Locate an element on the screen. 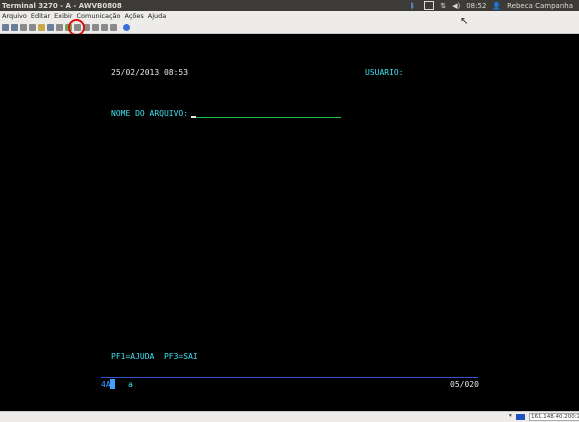  menu-acoes: Ações is located at coordinates (134, 16).